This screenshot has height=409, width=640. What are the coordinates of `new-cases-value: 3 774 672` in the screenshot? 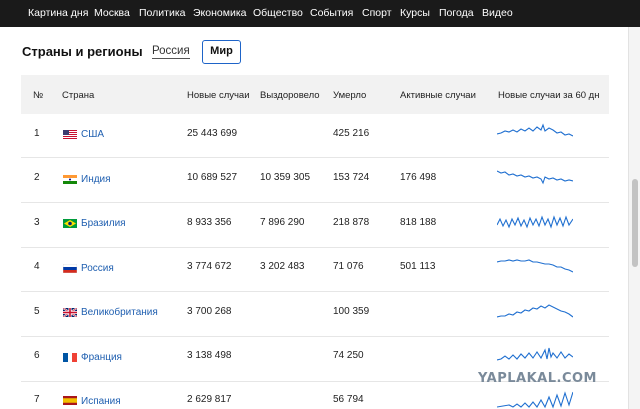 It's located at (209, 266).